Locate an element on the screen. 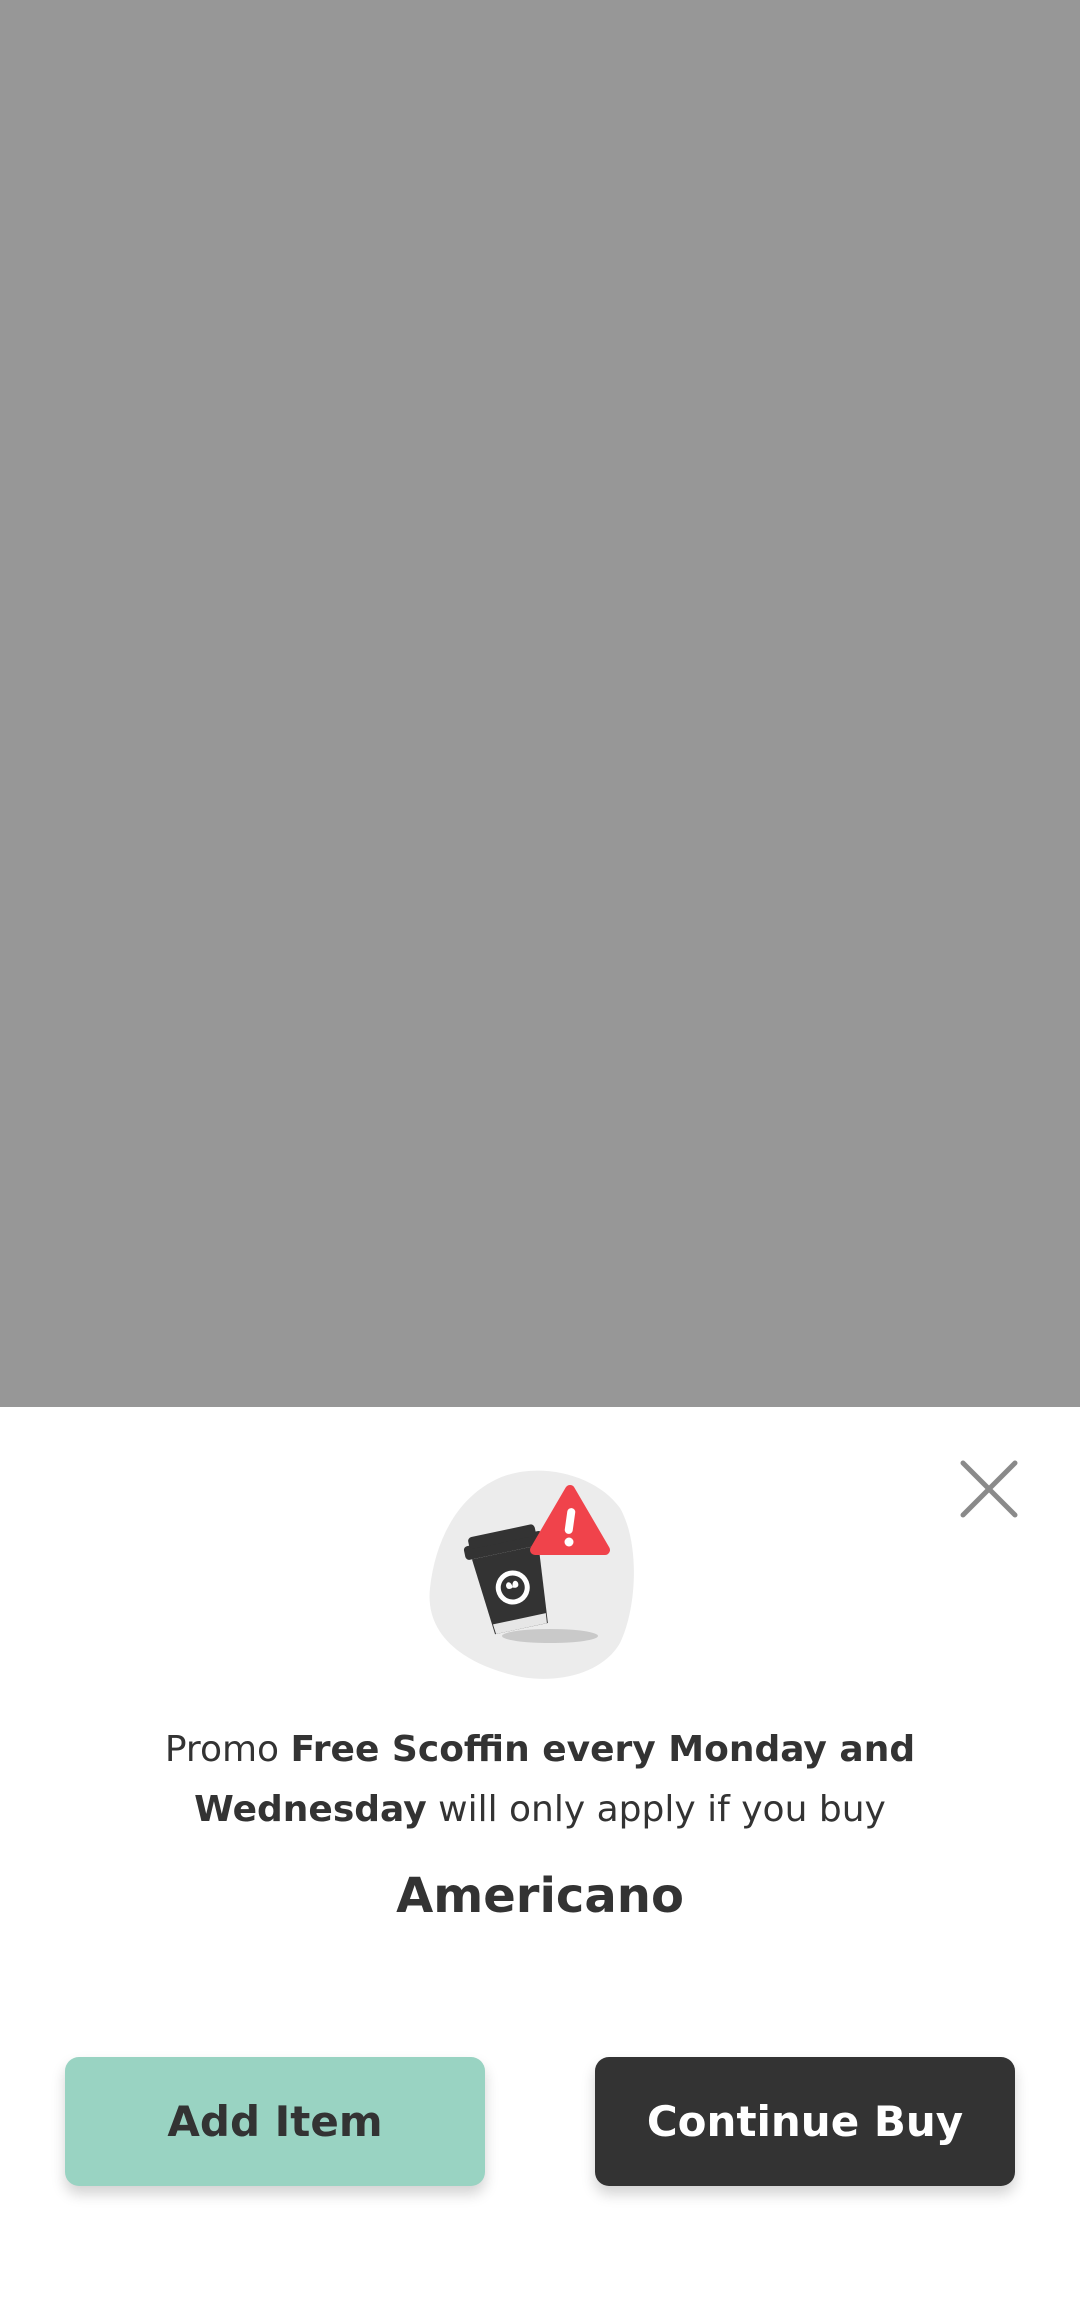 Image resolution: width=1080 pixels, height=2307 pixels. close-icon is located at coordinates (989, 1489).